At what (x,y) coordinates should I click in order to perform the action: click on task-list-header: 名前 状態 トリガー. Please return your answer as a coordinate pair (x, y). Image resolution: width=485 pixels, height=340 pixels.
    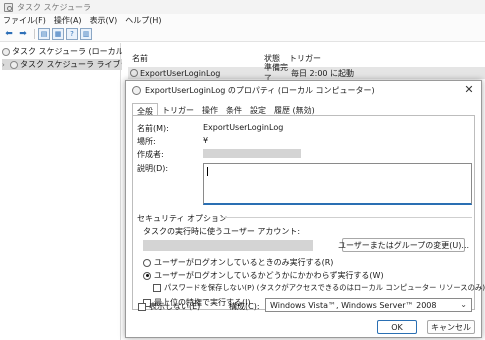
    Looking at the image, I should click on (306, 59).